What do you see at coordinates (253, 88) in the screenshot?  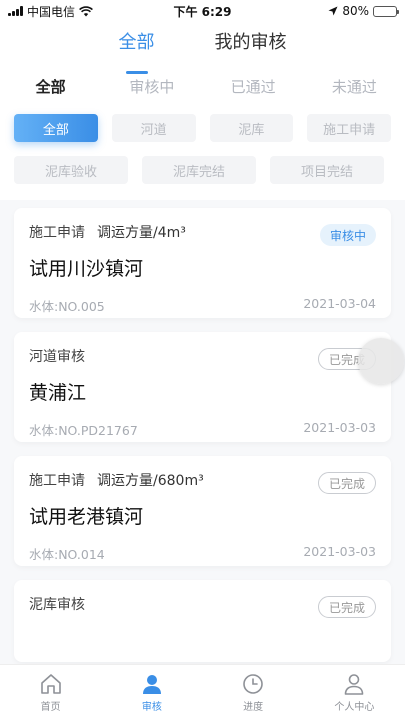 I see `status-tab-approved: 已通过` at bounding box center [253, 88].